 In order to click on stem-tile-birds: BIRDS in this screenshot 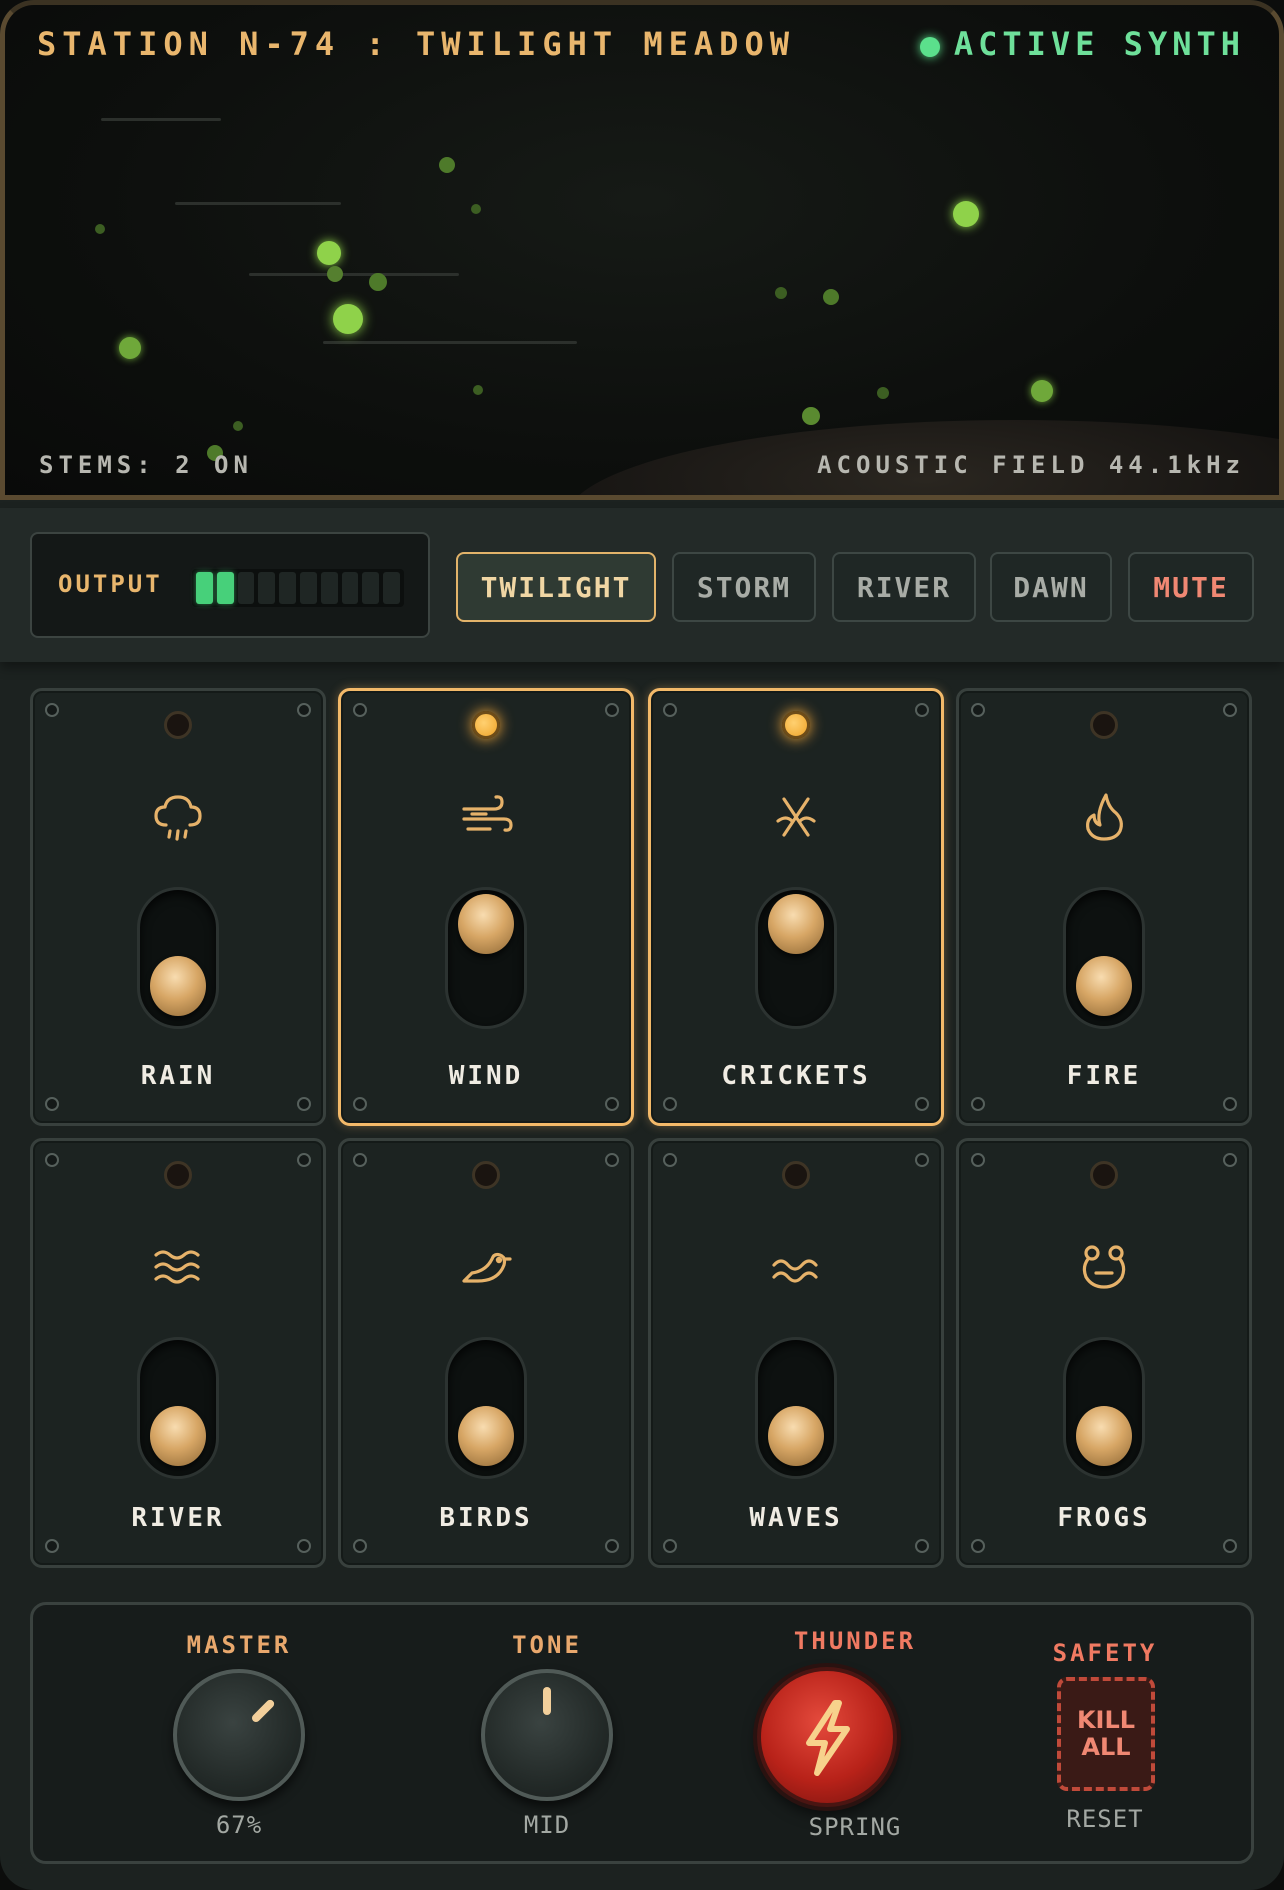, I will do `click(486, 1353)`.